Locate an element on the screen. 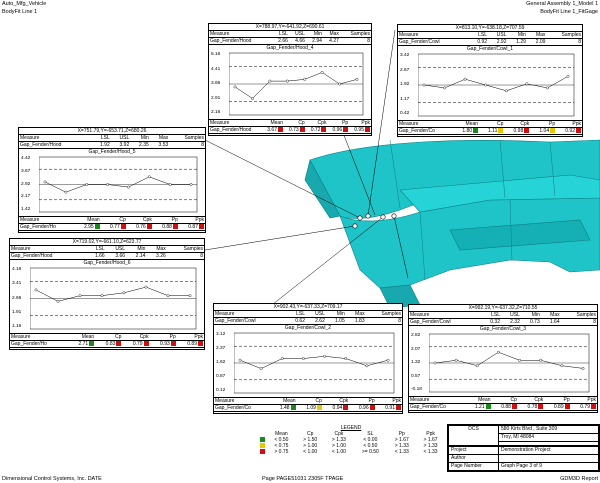  capability-cell: 0.76 is located at coordinates (139, 227).